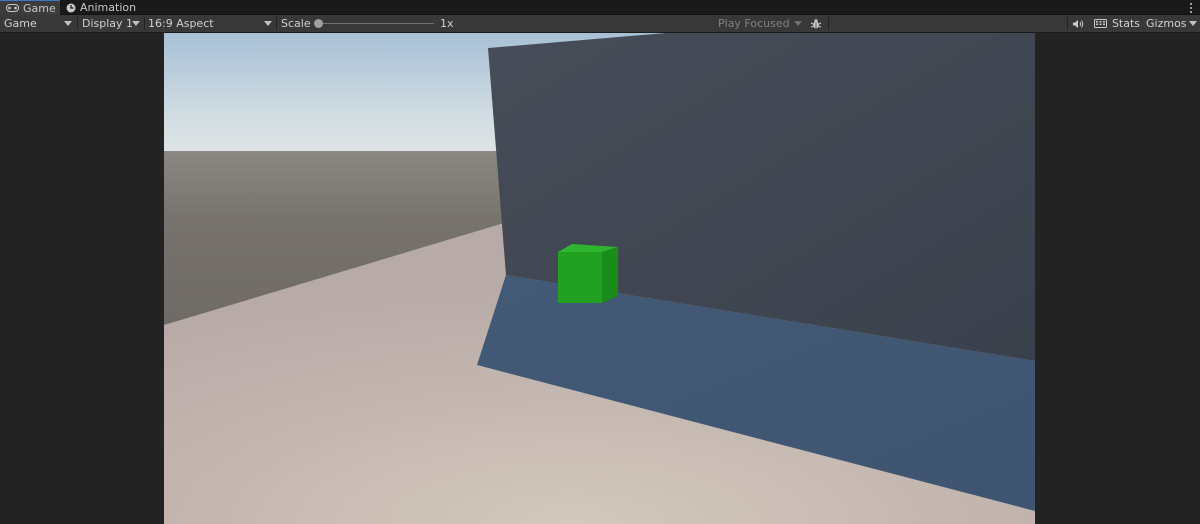 The width and height of the screenshot is (1200, 524). I want to click on tab-label: Game, so click(39, 8).